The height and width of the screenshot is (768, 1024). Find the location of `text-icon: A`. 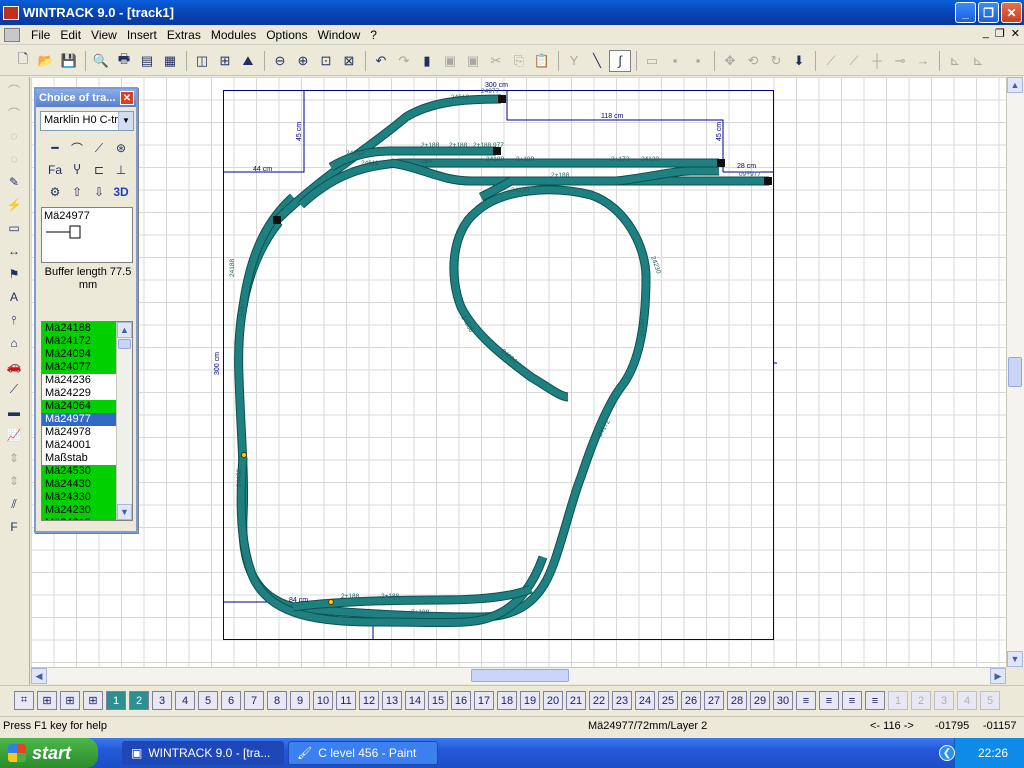

text-icon: A is located at coordinates (14, 297).